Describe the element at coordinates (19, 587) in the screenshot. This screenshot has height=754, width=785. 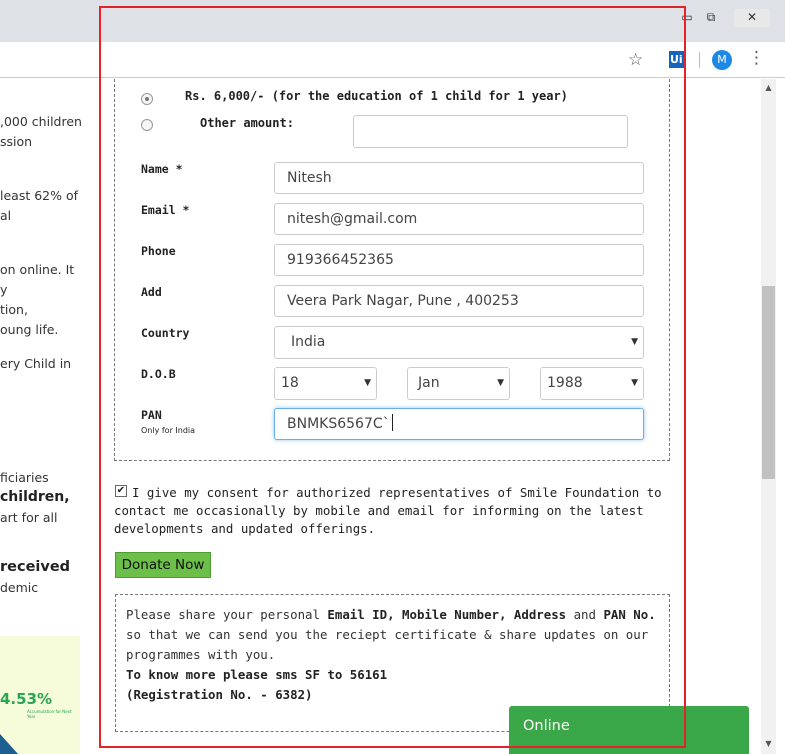
I see `bg-text-line: demic` at that location.